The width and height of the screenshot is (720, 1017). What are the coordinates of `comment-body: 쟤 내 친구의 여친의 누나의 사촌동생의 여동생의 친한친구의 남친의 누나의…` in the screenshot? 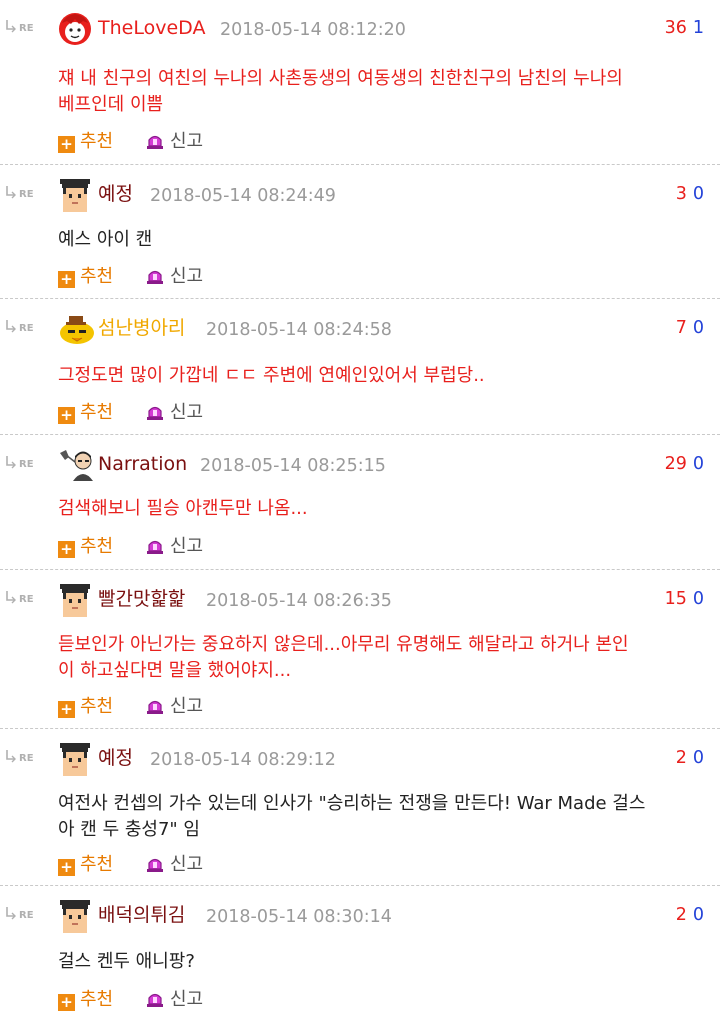 It's located at (340, 91).